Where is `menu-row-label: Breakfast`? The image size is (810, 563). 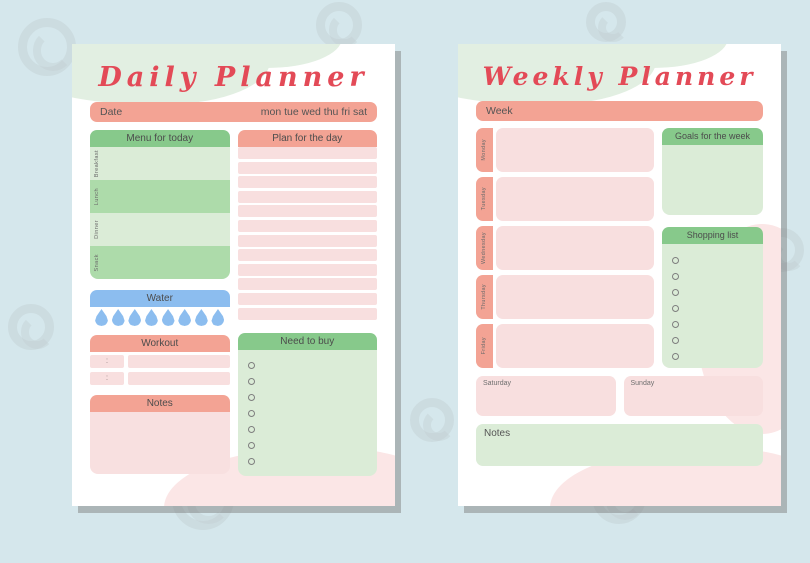
menu-row-label: Breakfast is located at coordinates (97, 163).